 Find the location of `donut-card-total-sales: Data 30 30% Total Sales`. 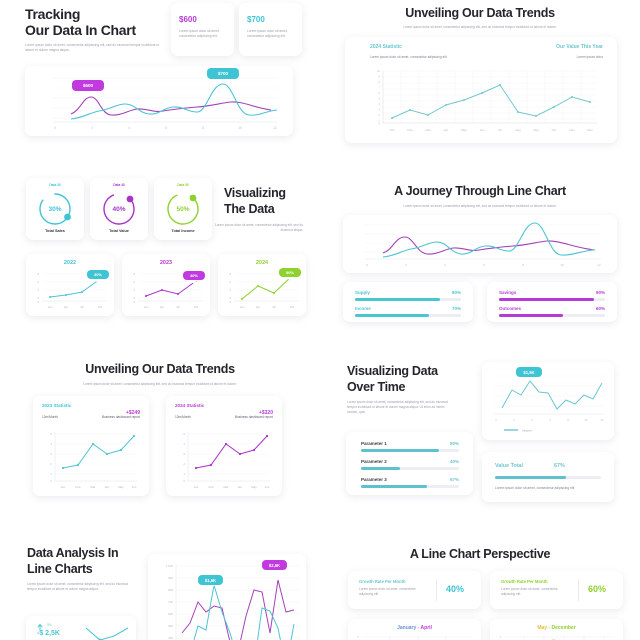

donut-card-total-sales: Data 30 30% Total Sales is located at coordinates (55, 209).